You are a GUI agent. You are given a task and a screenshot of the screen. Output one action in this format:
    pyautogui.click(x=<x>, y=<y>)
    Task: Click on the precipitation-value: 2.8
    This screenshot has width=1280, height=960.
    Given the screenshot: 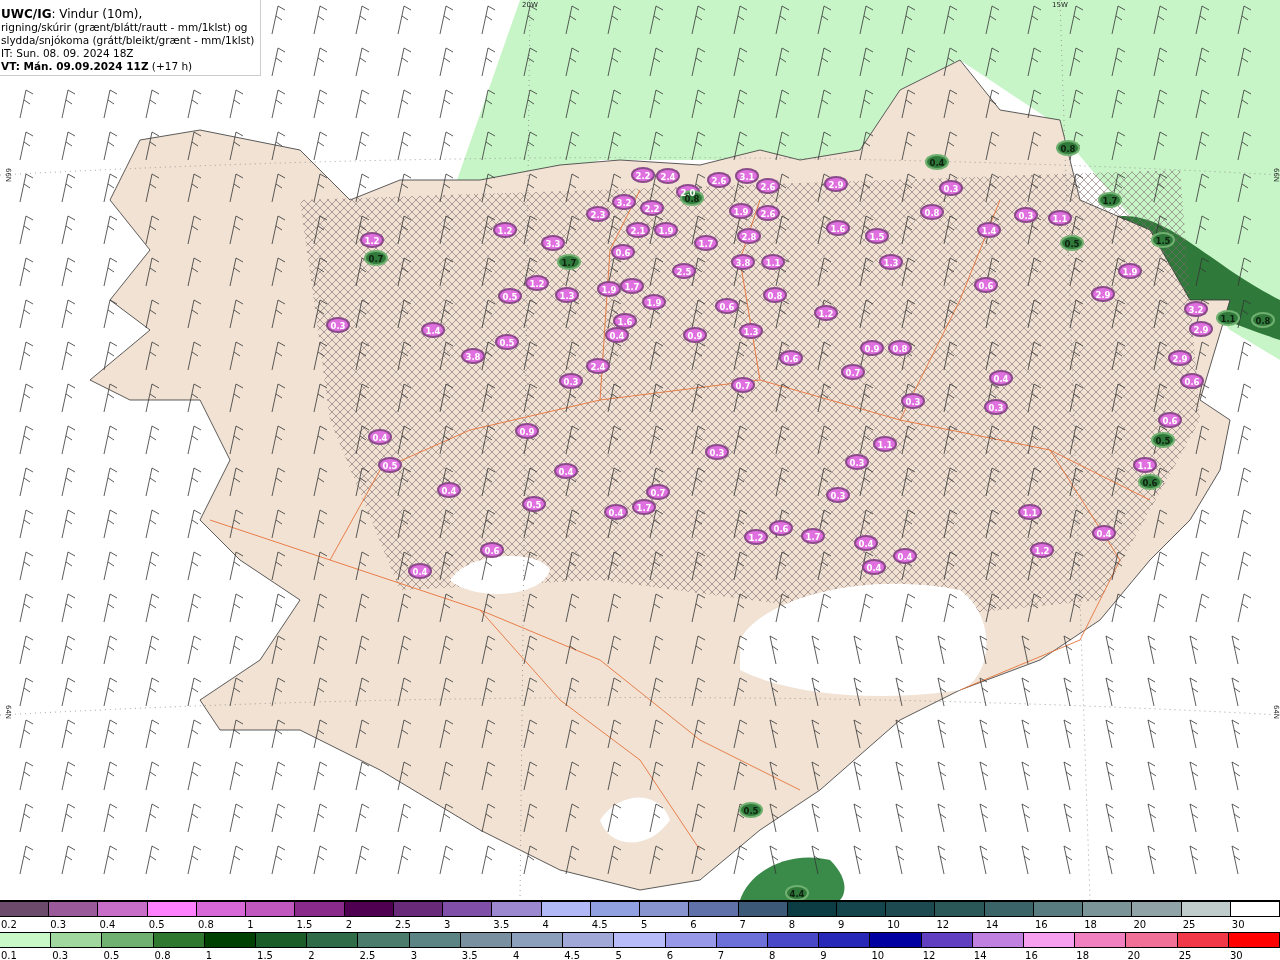 What is the action you would take?
    pyautogui.click(x=749, y=237)
    